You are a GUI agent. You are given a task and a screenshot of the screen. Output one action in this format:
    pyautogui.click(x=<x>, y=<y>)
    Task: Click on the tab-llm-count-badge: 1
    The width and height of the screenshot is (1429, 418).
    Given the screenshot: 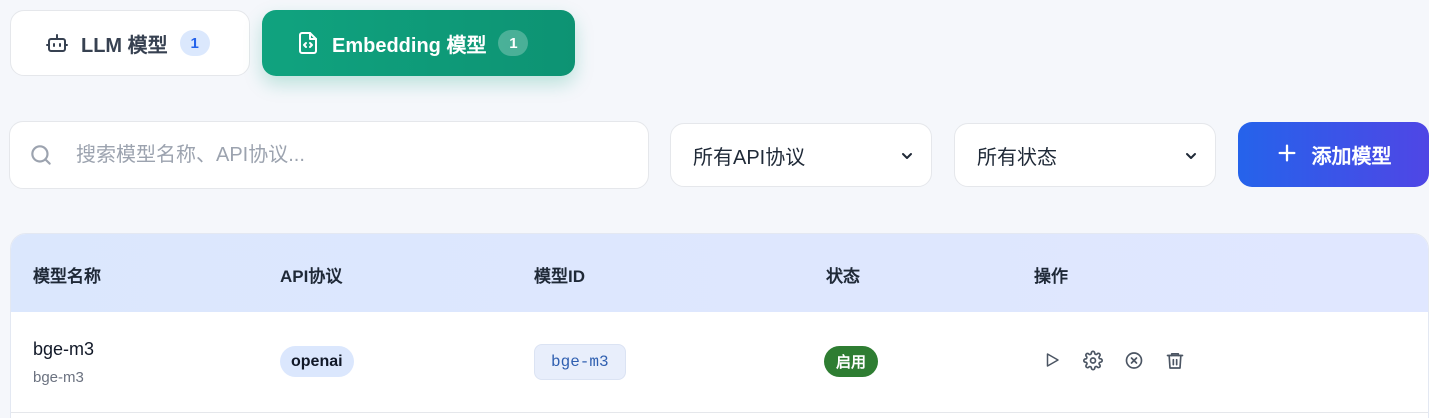 What is the action you would take?
    pyautogui.click(x=194, y=43)
    